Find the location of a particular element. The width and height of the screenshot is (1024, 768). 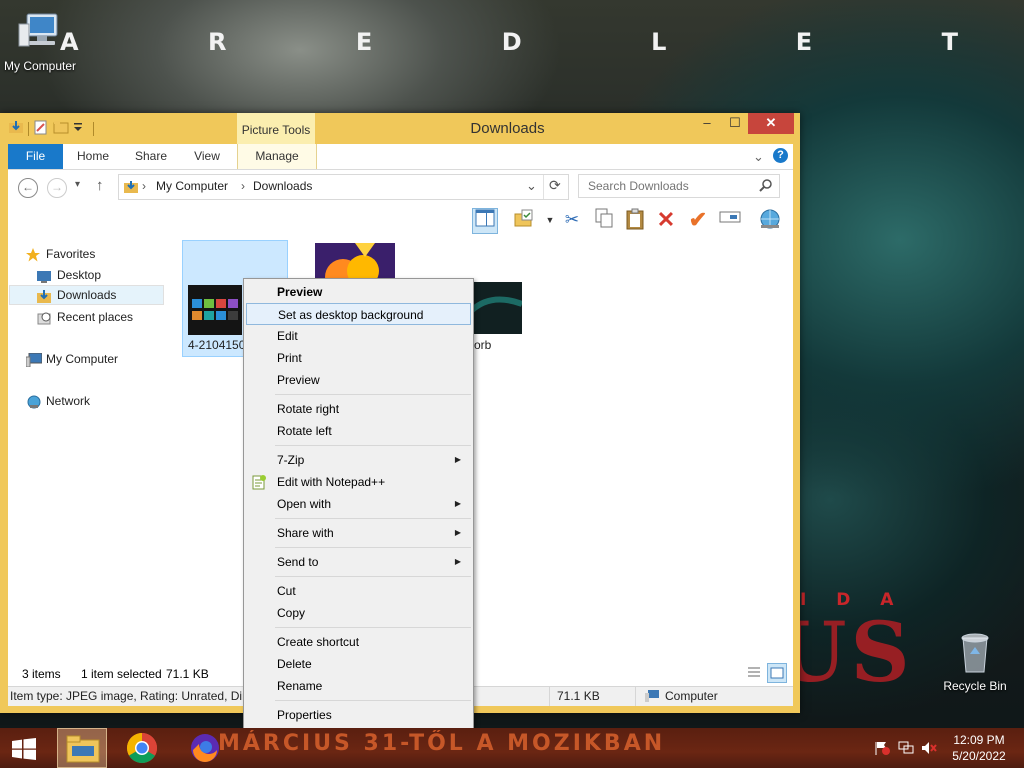

file-item-image-3: orb is located at coordinates (498, 319).